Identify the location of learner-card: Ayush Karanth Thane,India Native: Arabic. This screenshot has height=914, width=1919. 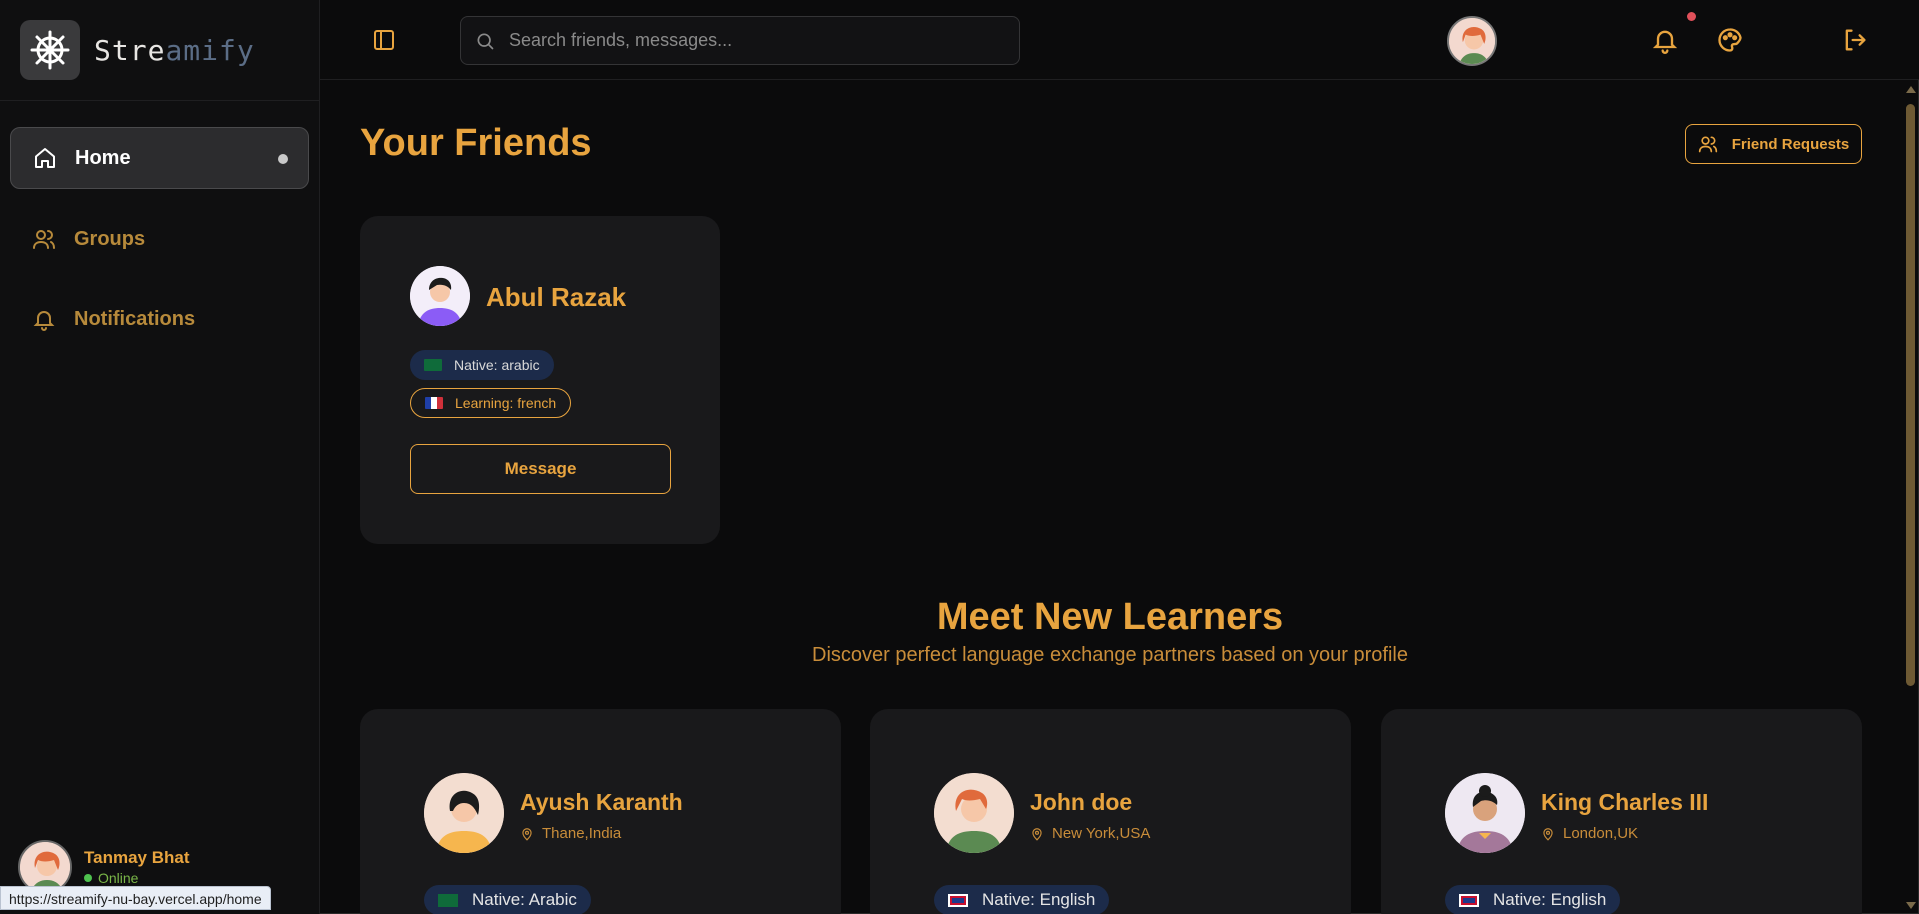
(600, 811).